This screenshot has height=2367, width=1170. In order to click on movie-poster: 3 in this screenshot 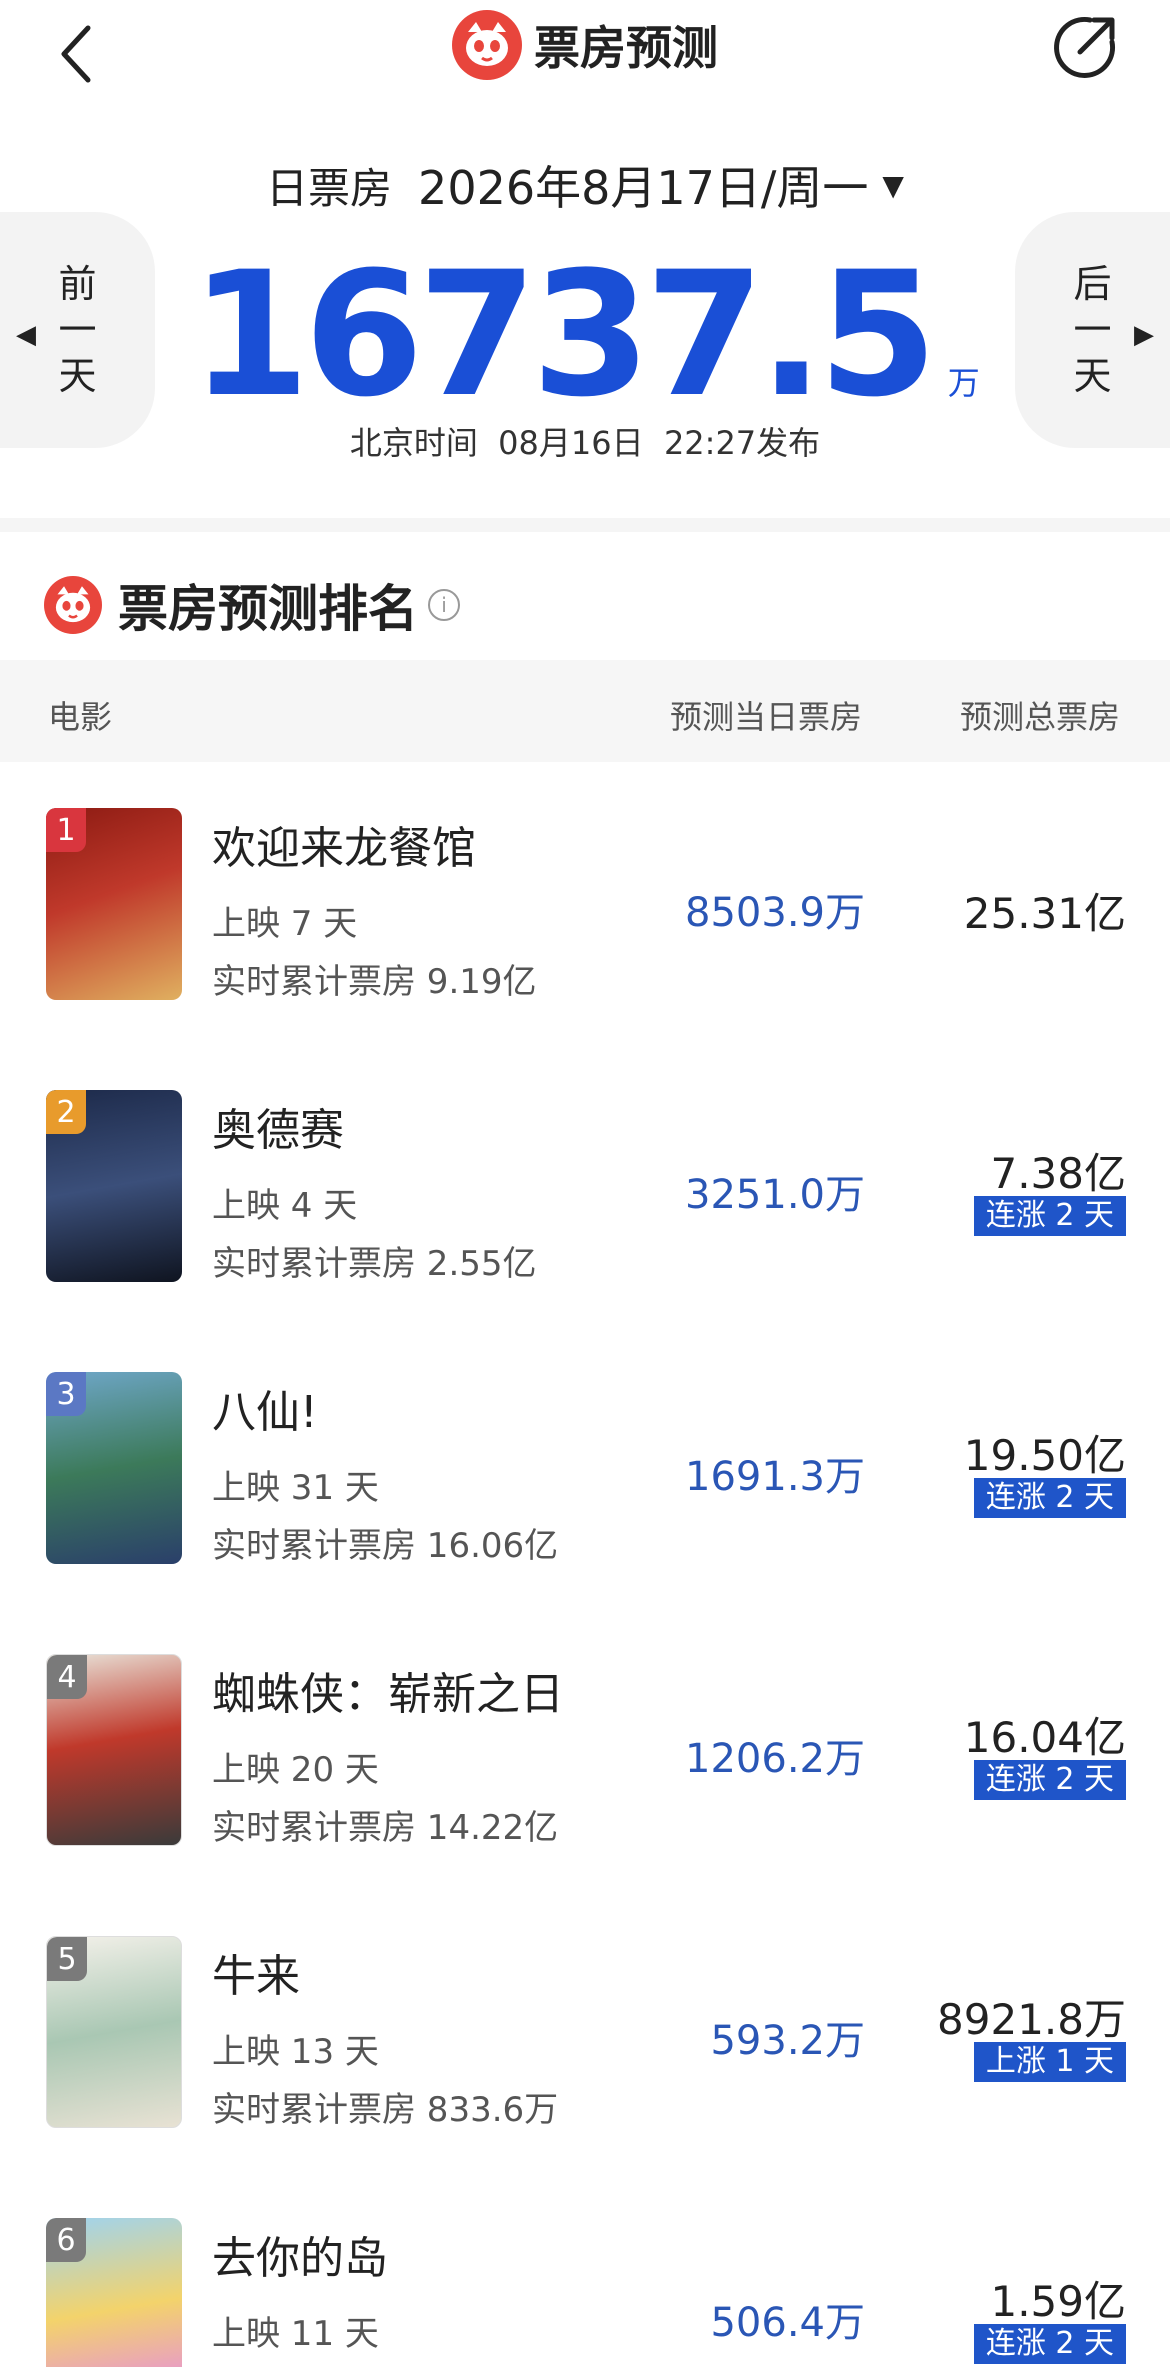, I will do `click(114, 1468)`.